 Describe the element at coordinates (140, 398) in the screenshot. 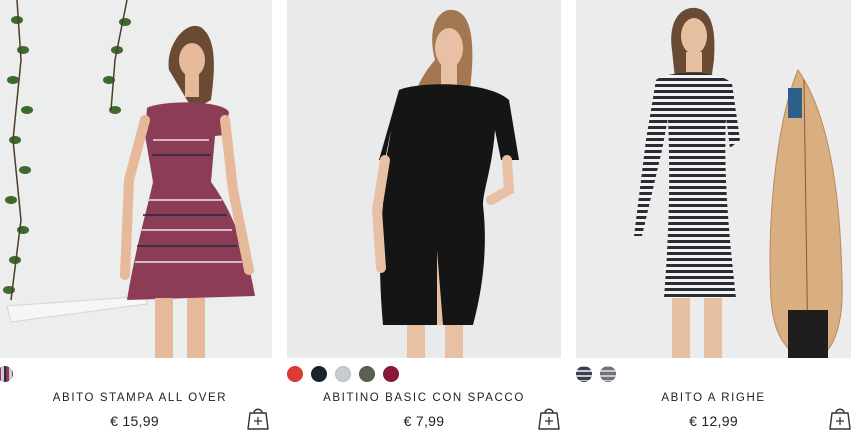

I see `product-name: ABITO STAMPA ALL OVER` at that location.